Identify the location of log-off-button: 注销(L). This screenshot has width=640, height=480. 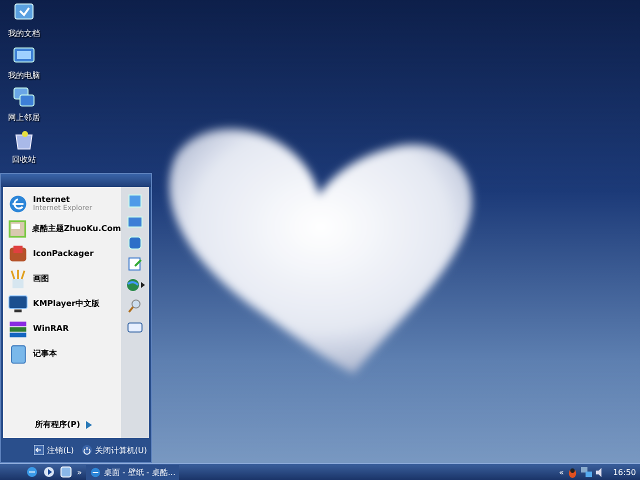
(54, 450).